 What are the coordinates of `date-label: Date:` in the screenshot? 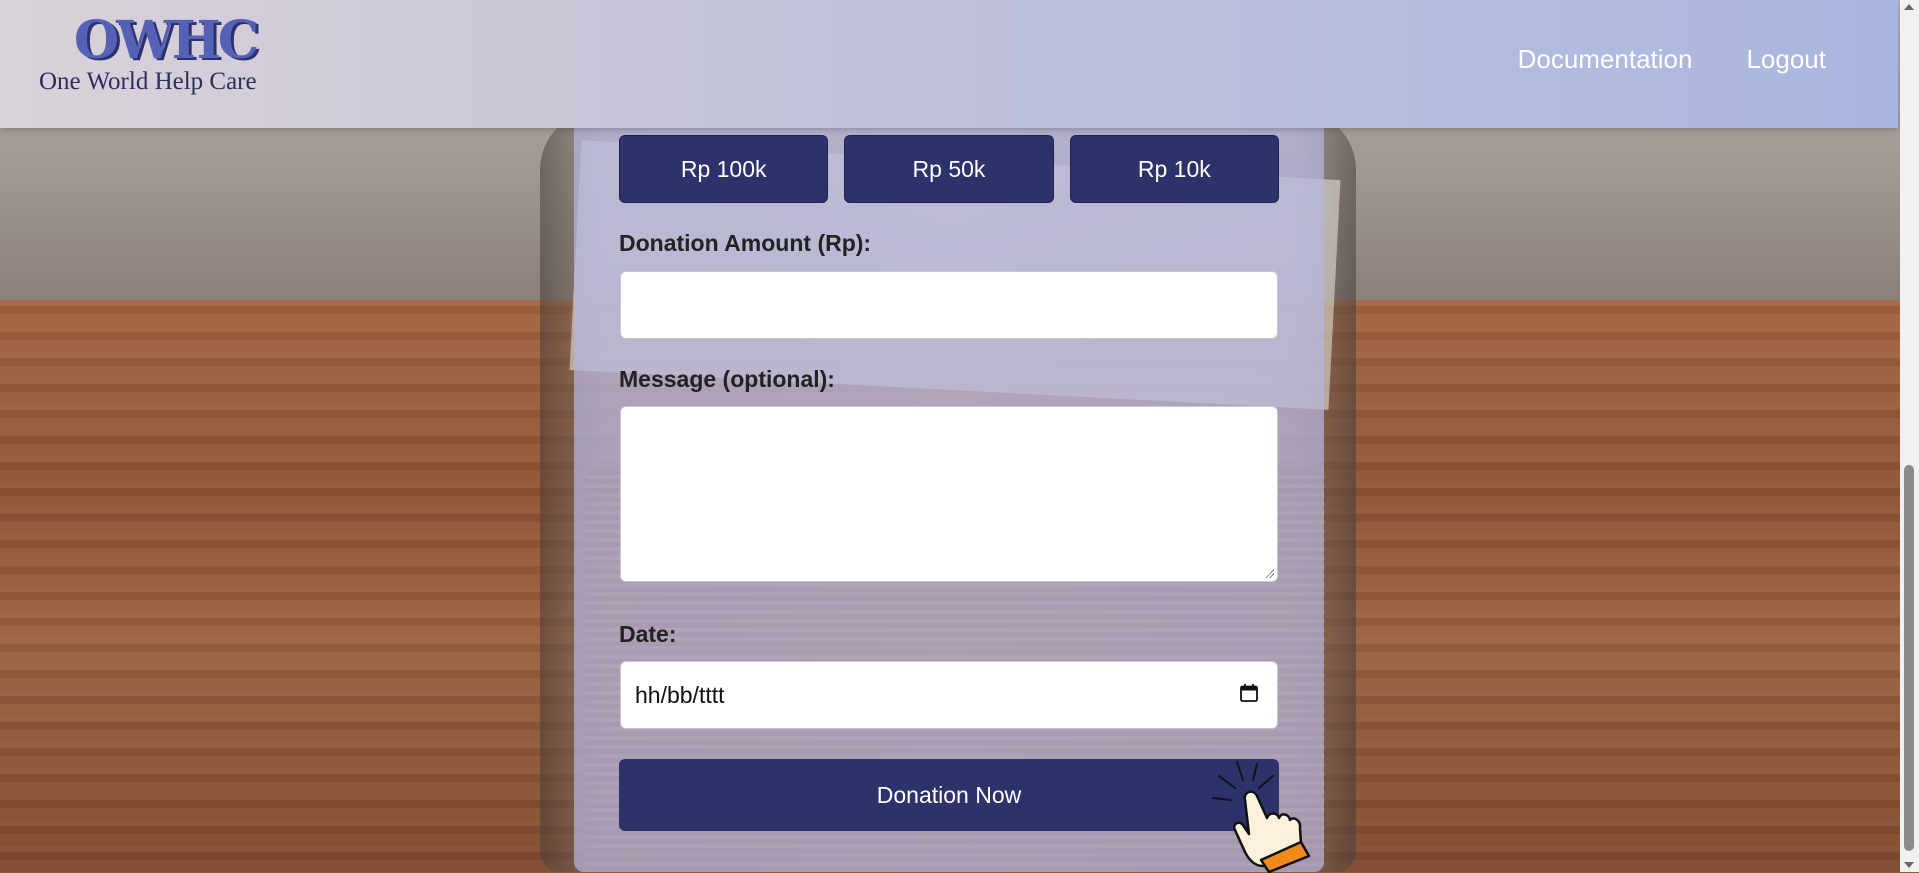 It's located at (648, 634).